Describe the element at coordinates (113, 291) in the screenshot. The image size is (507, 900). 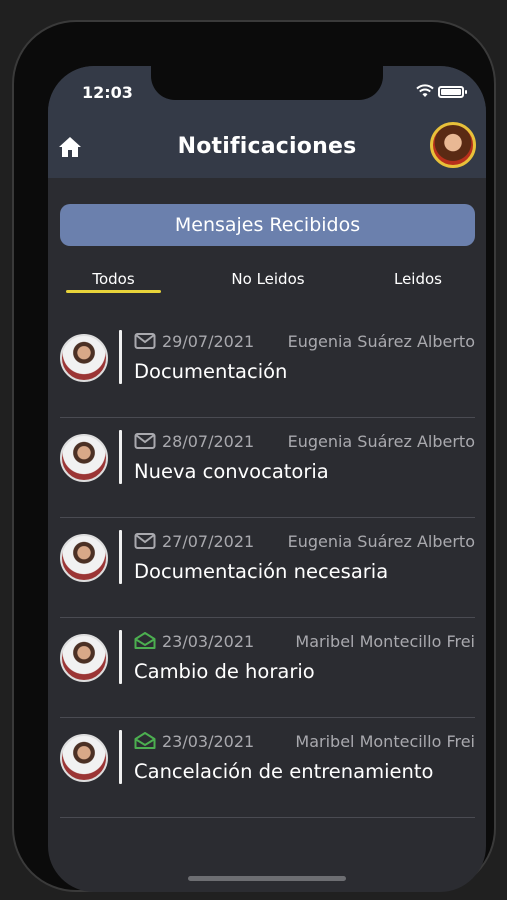
I see `tab-selected-underline` at that location.